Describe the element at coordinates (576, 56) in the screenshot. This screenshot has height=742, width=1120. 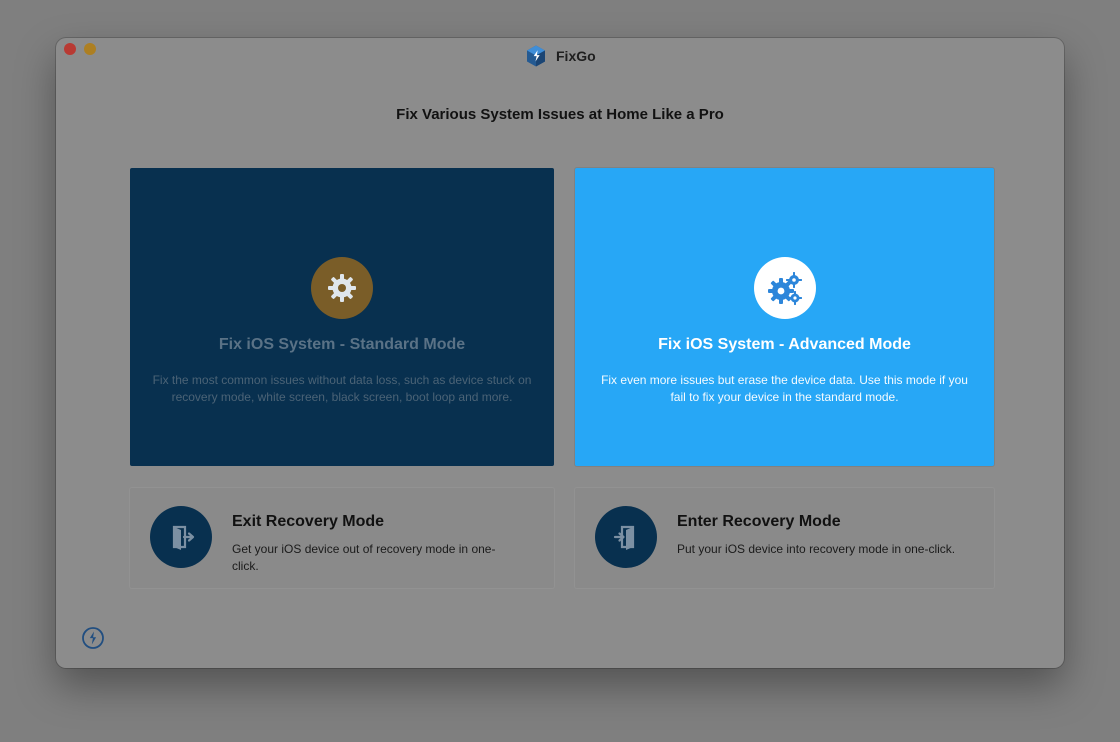
I see `app-name: FixGo` at that location.